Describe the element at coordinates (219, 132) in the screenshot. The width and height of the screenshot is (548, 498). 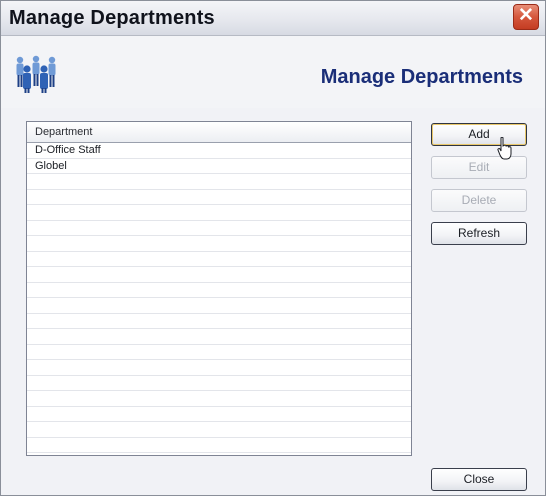
I see `column-header-department: Department` at that location.